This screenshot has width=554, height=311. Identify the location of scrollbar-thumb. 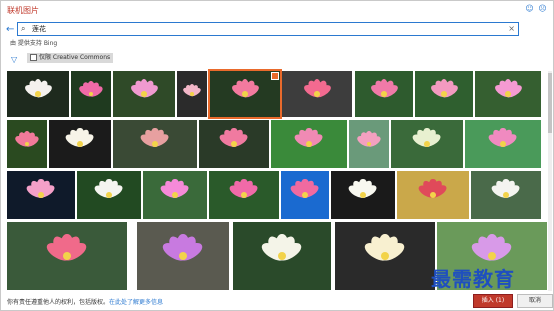
(550, 103).